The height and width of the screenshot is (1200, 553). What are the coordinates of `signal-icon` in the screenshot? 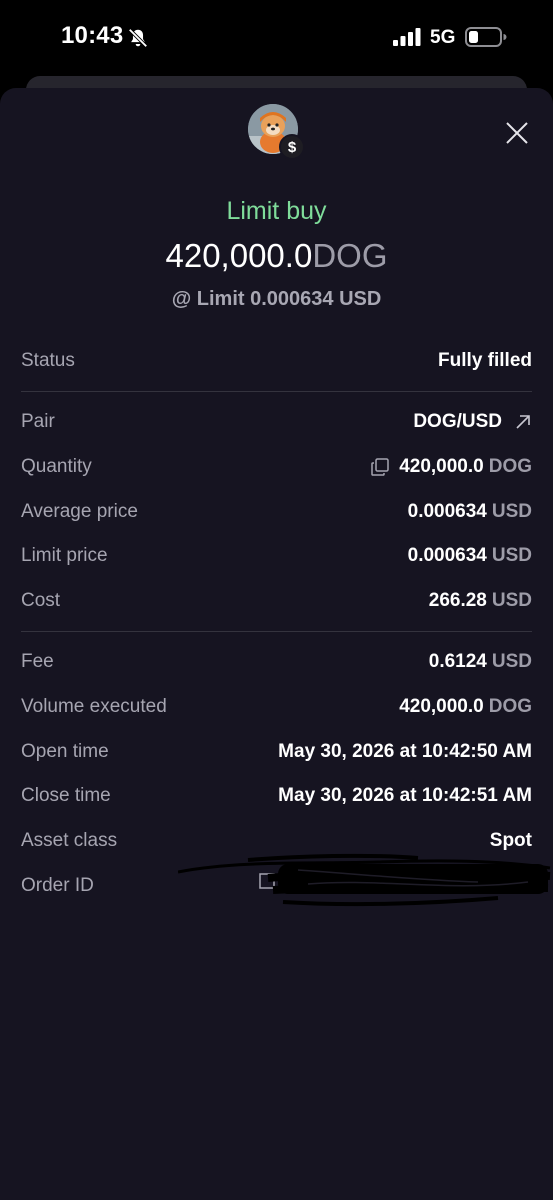 It's located at (407, 37).